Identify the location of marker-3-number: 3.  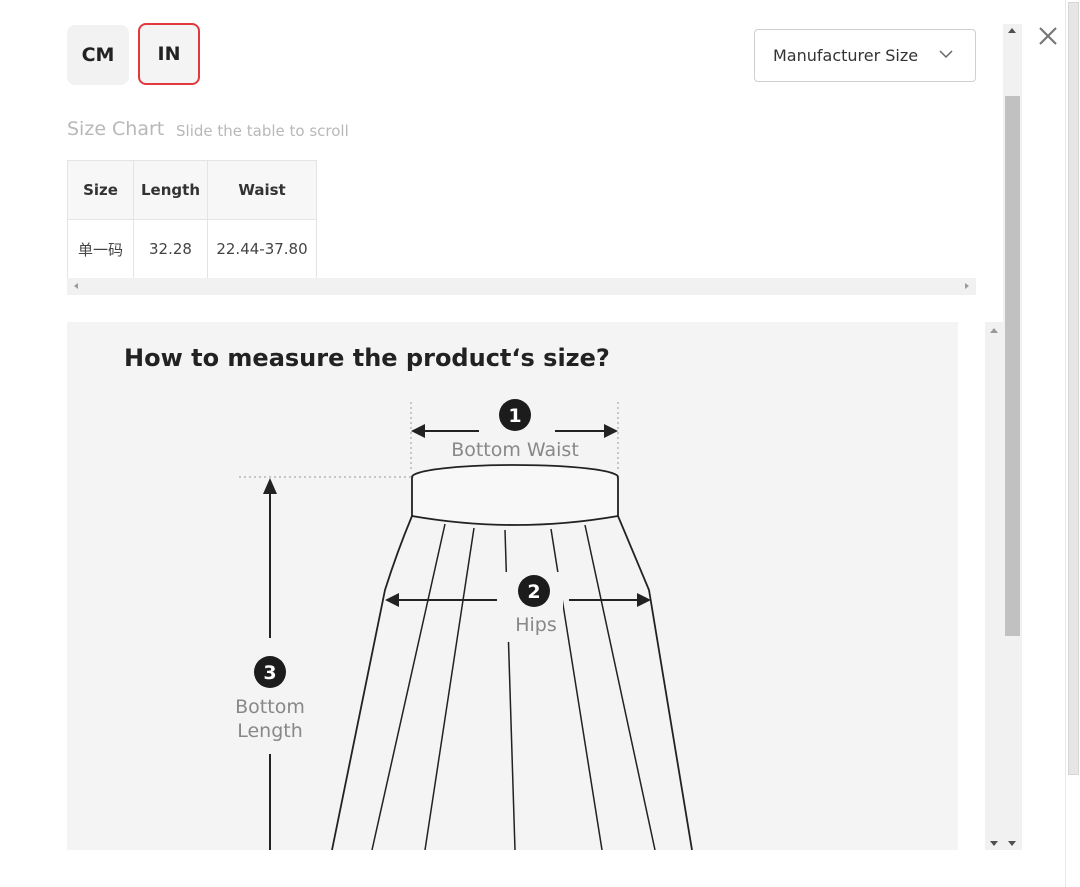
(269, 673).